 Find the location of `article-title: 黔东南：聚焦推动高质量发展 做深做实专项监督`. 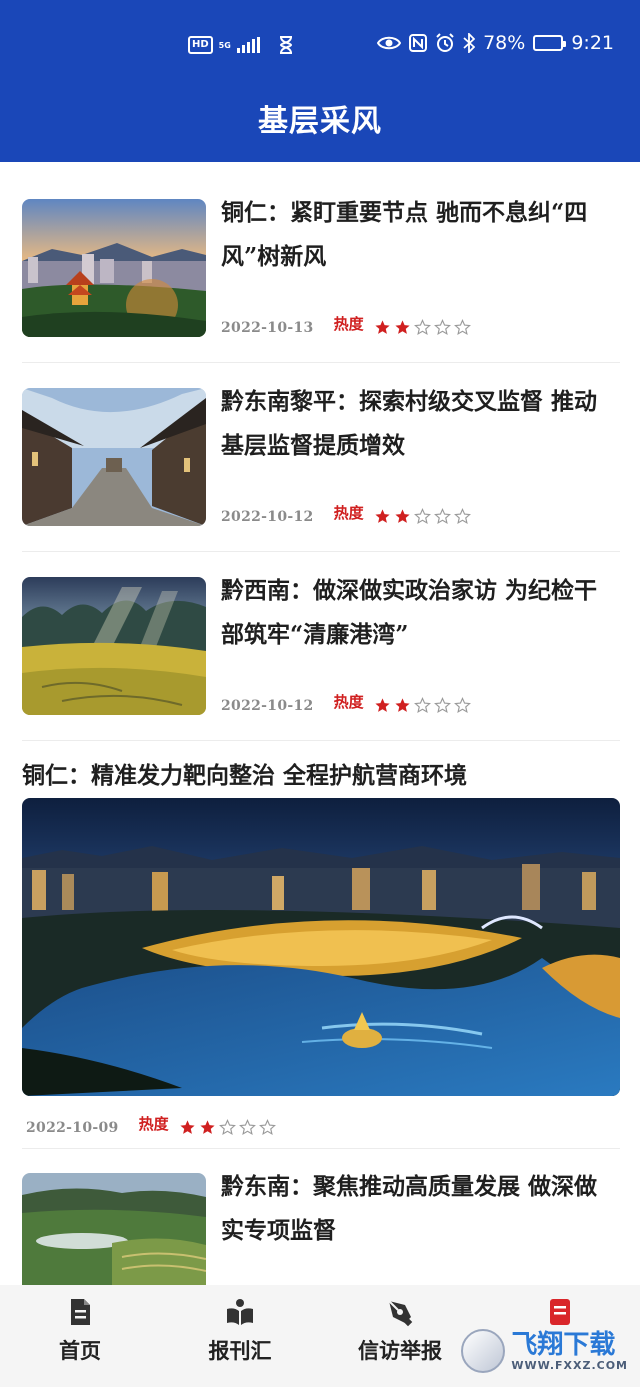

article-title: 黔东南：聚焦推动高质量发展 做深做实专项监督 is located at coordinates (417, 1209).